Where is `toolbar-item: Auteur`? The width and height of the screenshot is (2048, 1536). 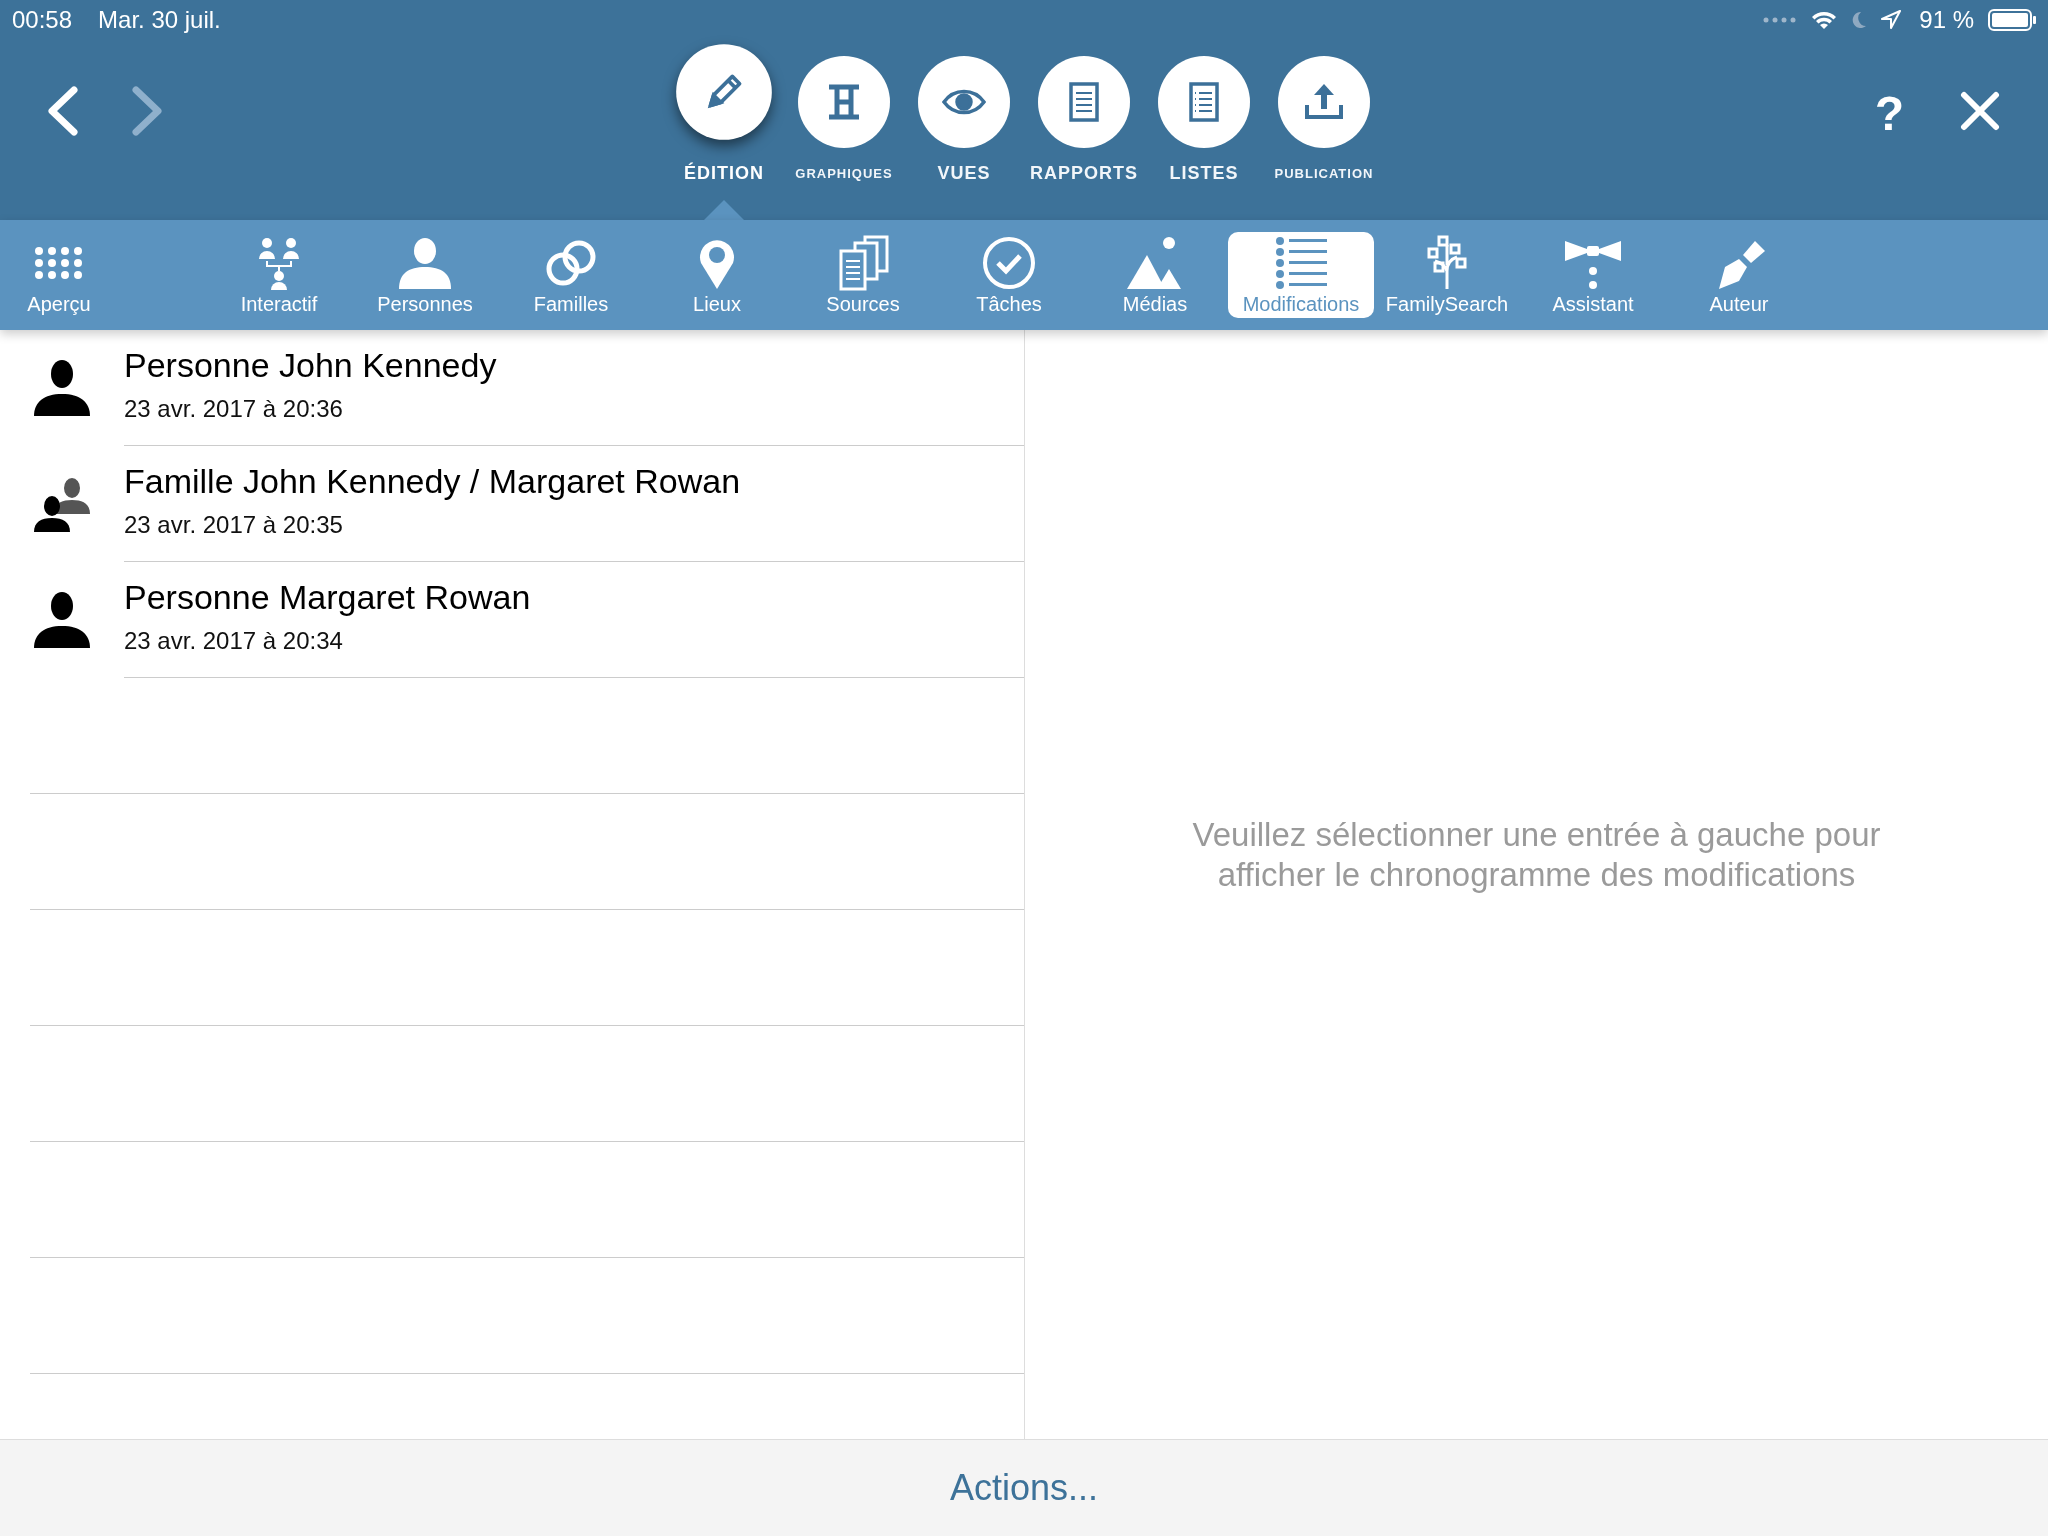
toolbar-item: Auteur is located at coordinates (1739, 275).